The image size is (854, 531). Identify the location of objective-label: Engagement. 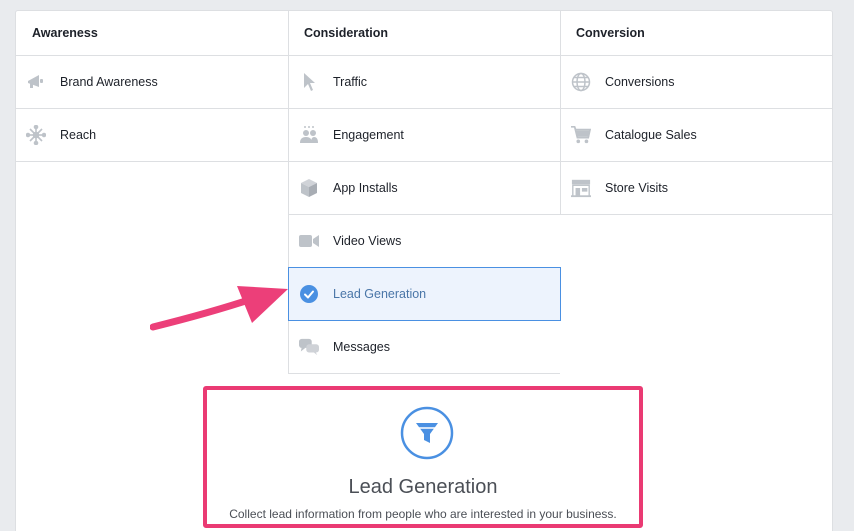
(368, 135).